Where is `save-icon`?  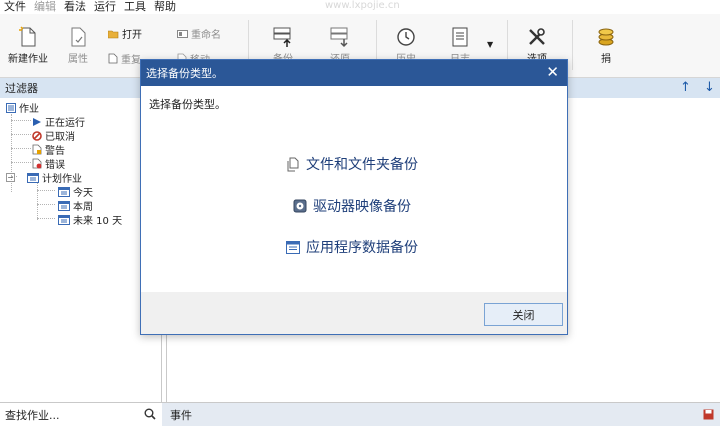
save-icon is located at coordinates (708, 414).